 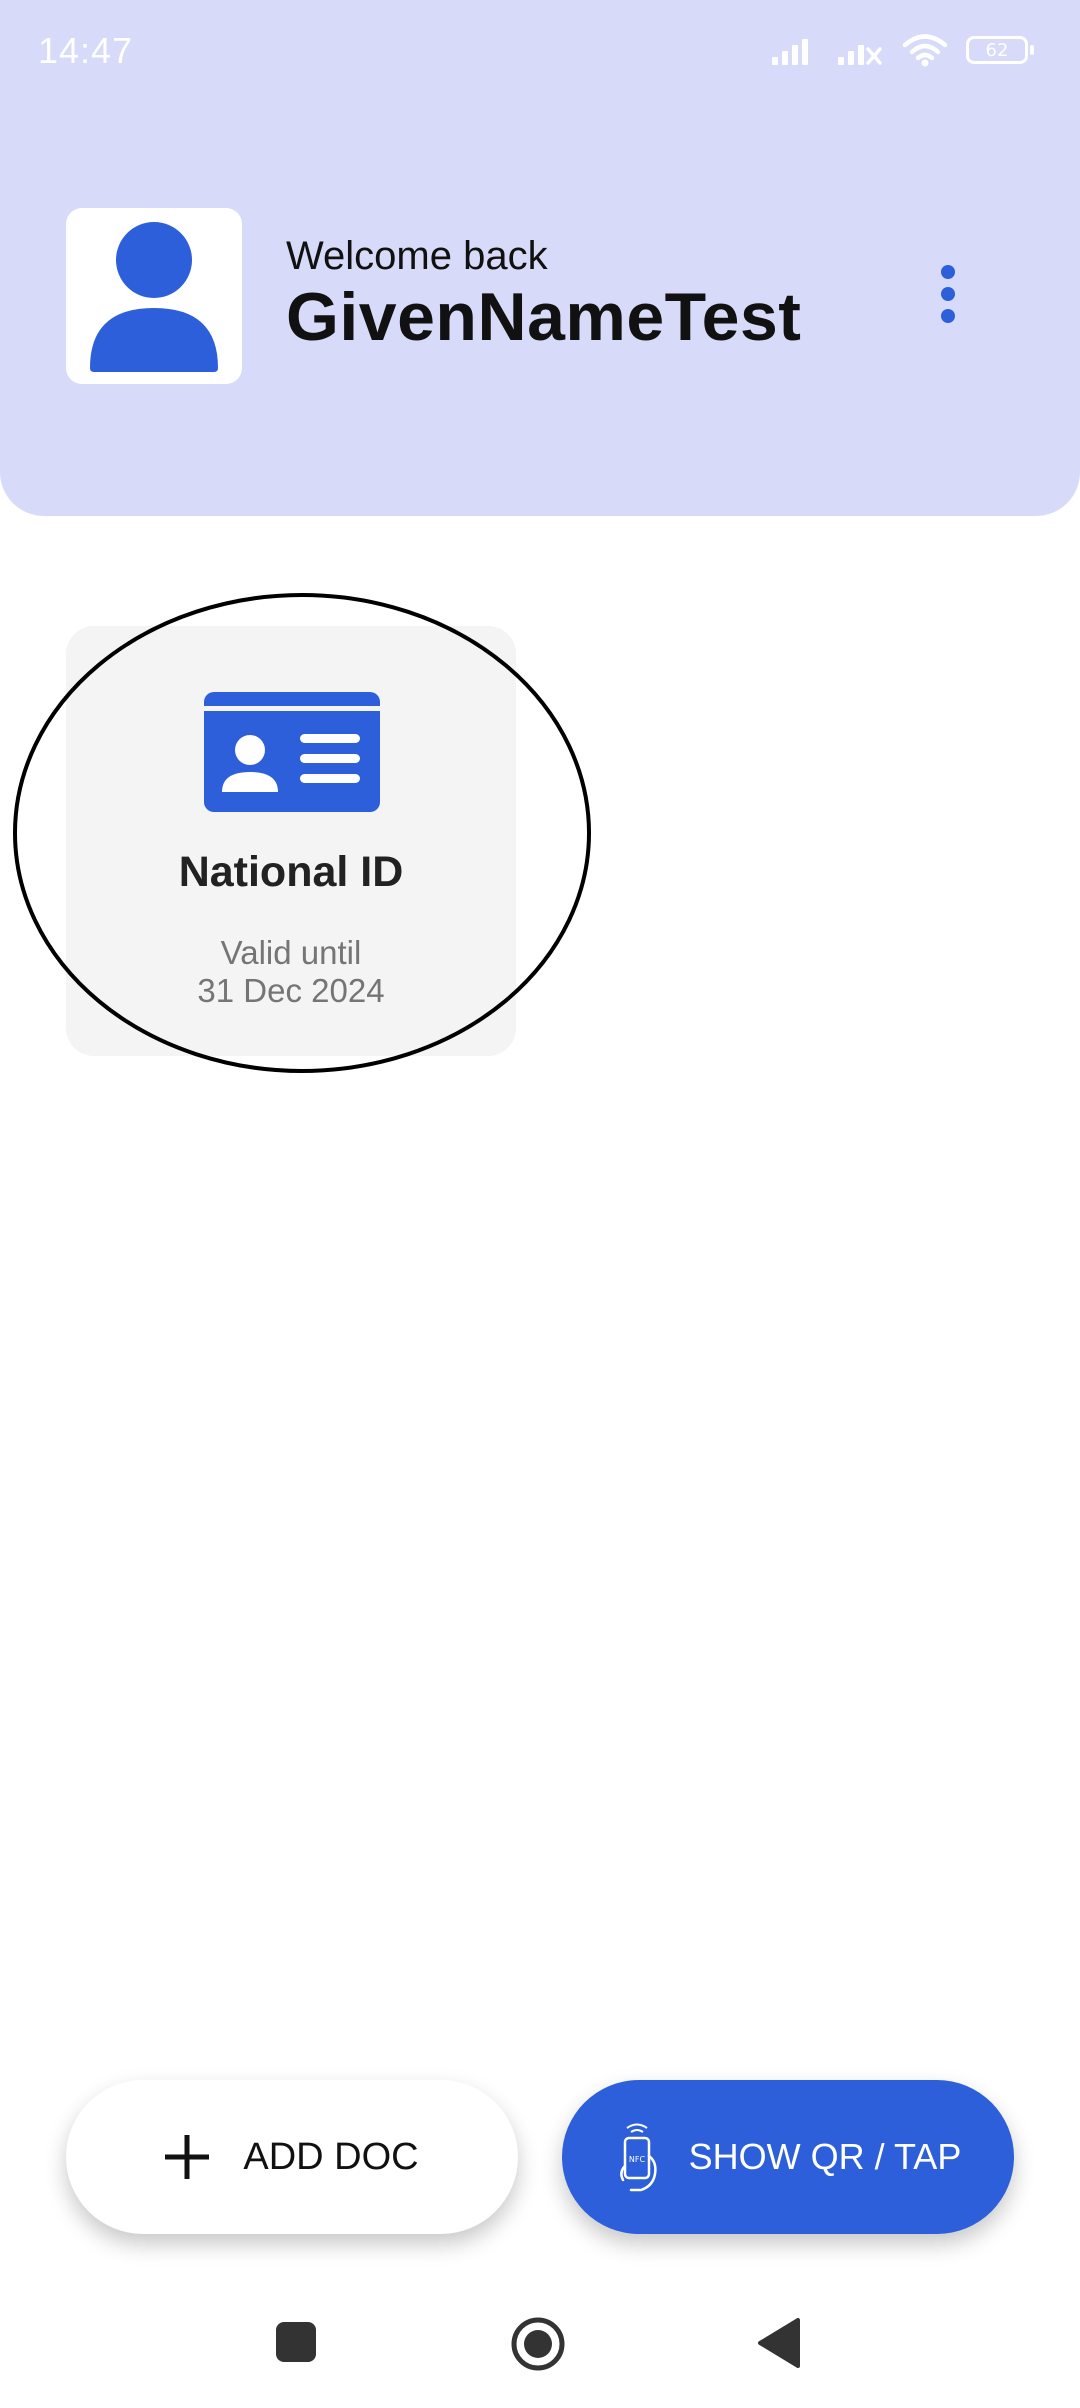 I want to click on more-menu-button, so click(x=948, y=294).